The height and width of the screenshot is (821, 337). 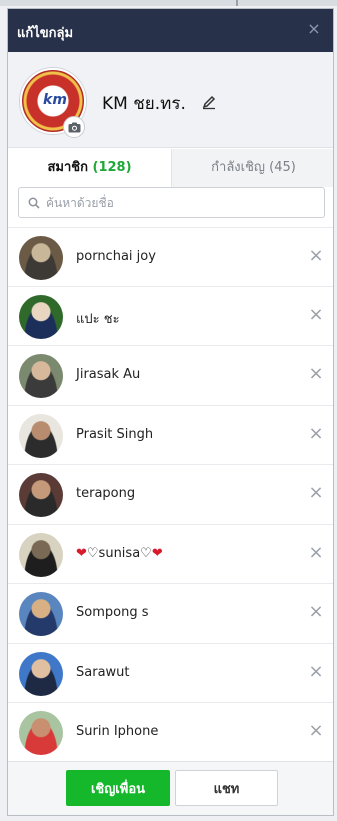 I want to click on member-name: Sarawut, so click(x=103, y=672).